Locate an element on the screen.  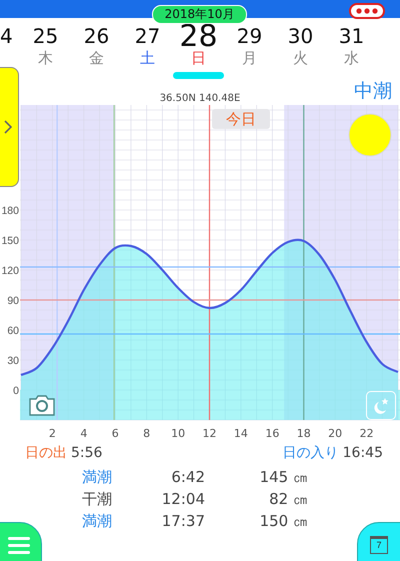
sunset-time: 16:45 is located at coordinates (362, 453).